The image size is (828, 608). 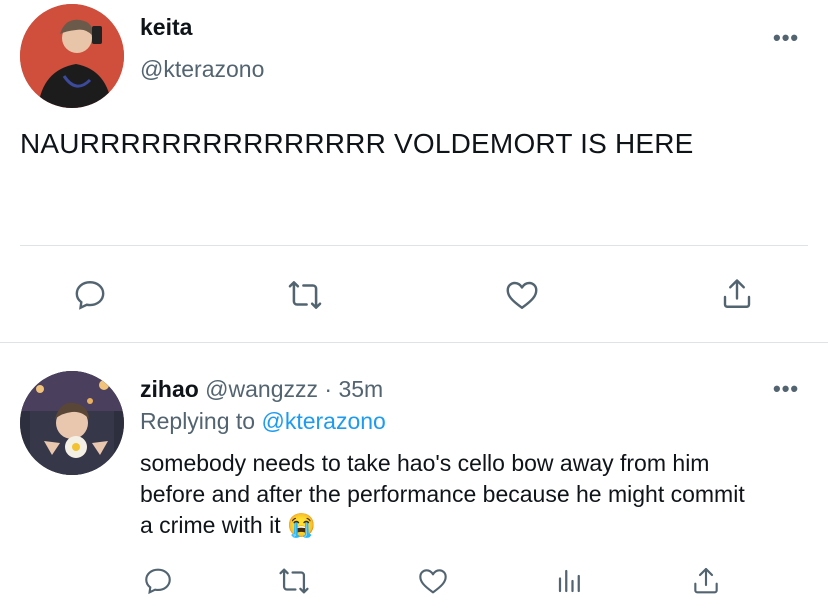 I want to click on keita-avatar, so click(x=72, y=56).